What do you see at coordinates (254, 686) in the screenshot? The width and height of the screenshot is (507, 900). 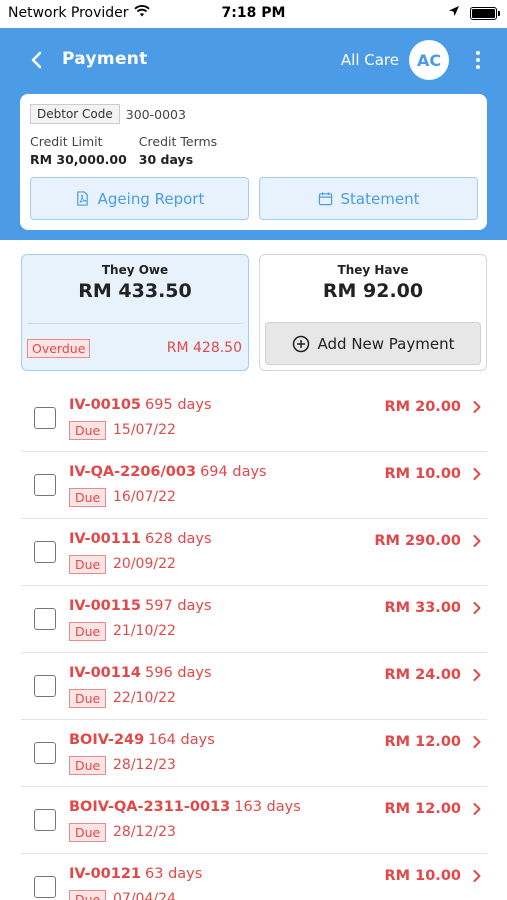 I see `list-item: IV-00114 596 days Due 22/10/22 RM 24.00` at bounding box center [254, 686].